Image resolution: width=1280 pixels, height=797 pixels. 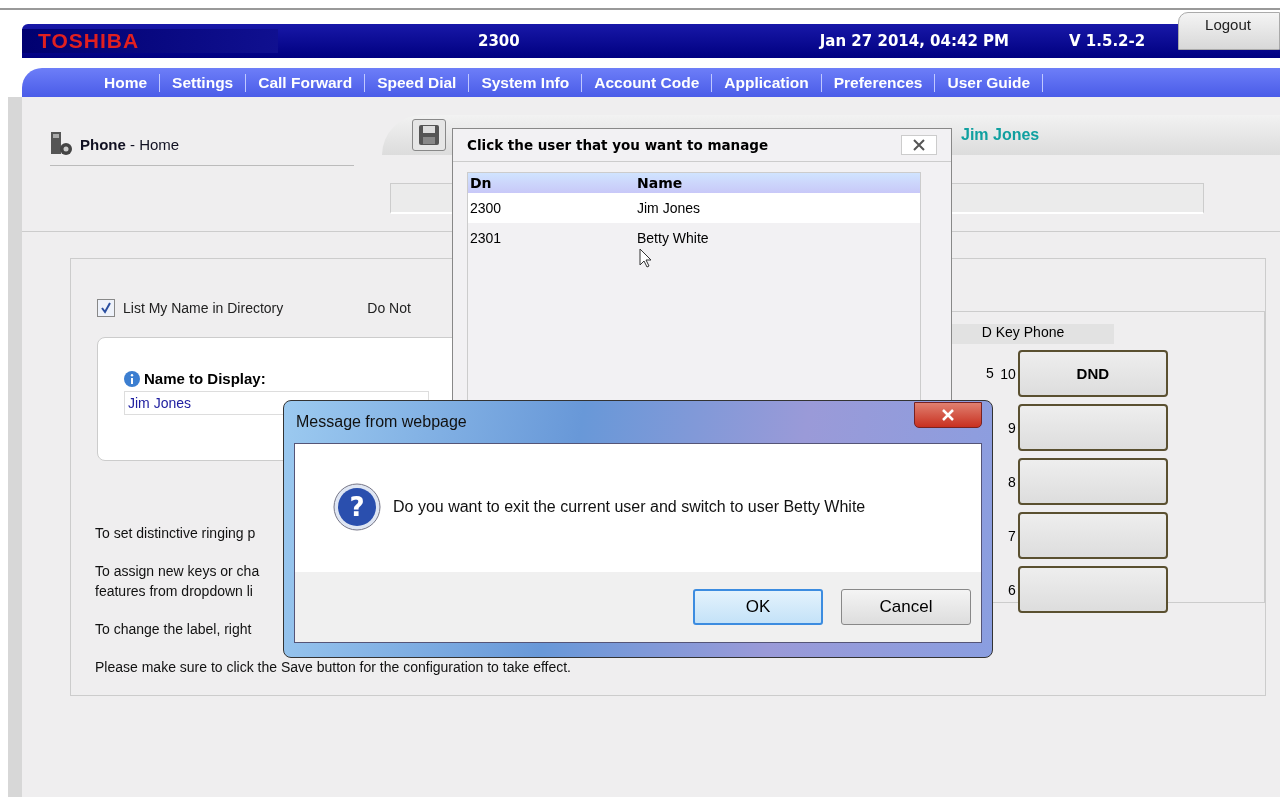 What do you see at coordinates (989, 82) in the screenshot?
I see `nav-link: User Guide` at bounding box center [989, 82].